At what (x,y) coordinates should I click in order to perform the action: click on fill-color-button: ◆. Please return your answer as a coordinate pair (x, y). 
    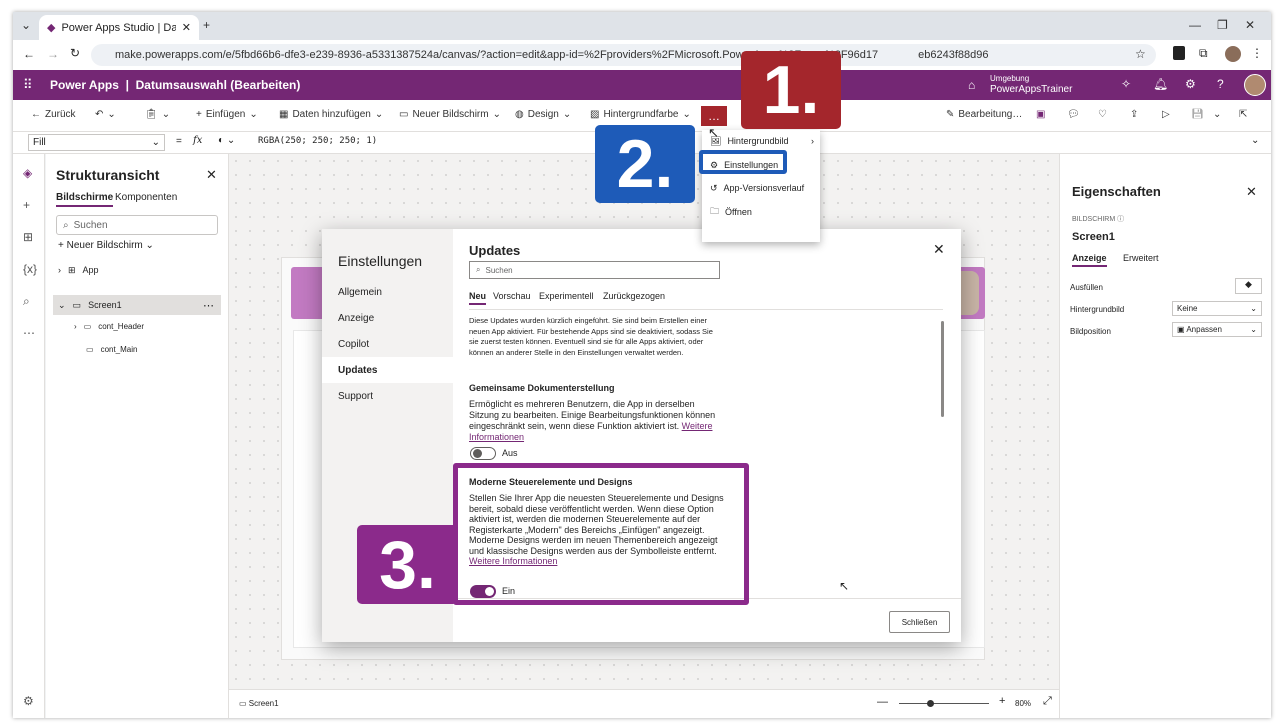
    Looking at the image, I should click on (1248, 286).